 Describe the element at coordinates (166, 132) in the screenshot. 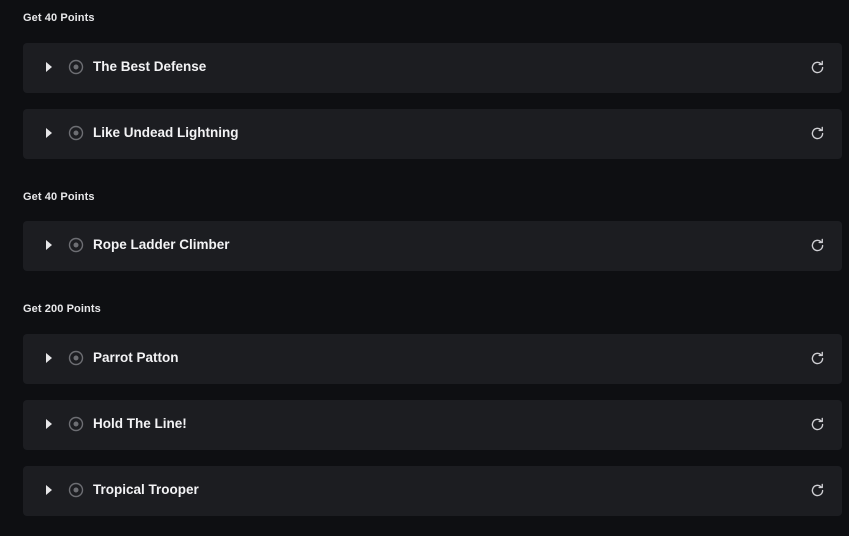

I see `challenge-label: Like Undead Lightning` at that location.